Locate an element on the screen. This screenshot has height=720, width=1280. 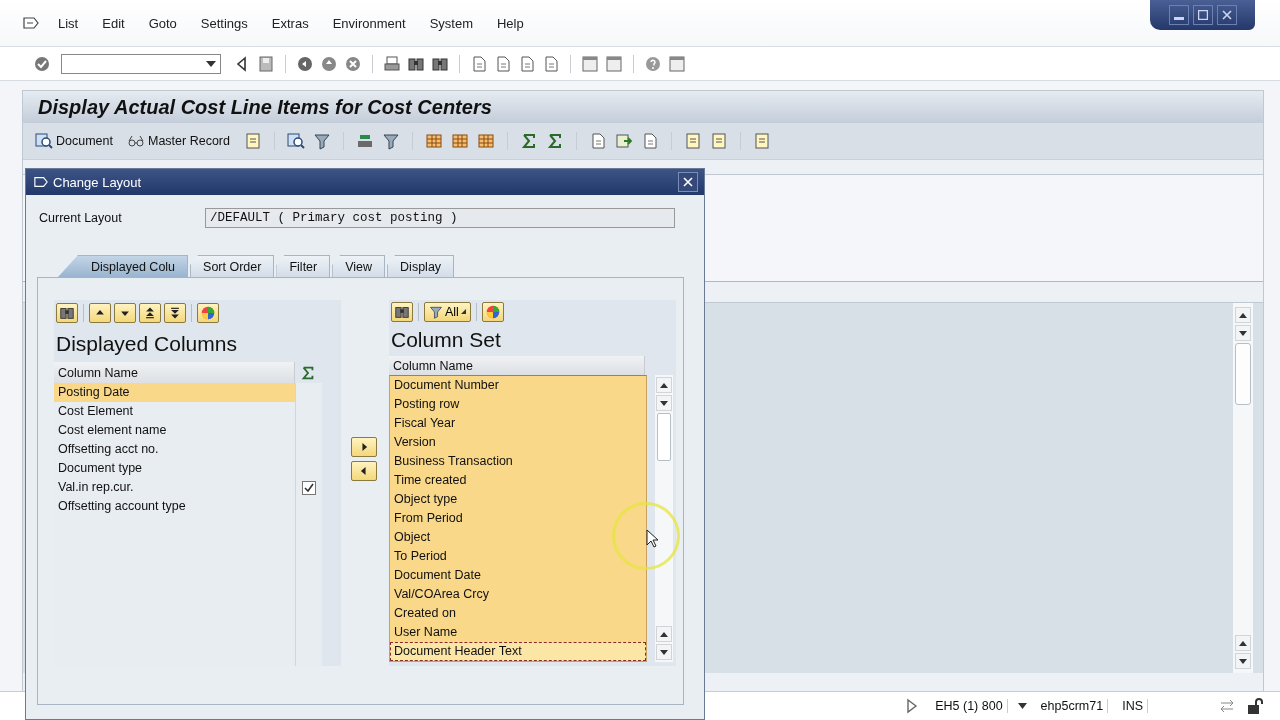
dialog-title: Change Layout is located at coordinates (98, 182).